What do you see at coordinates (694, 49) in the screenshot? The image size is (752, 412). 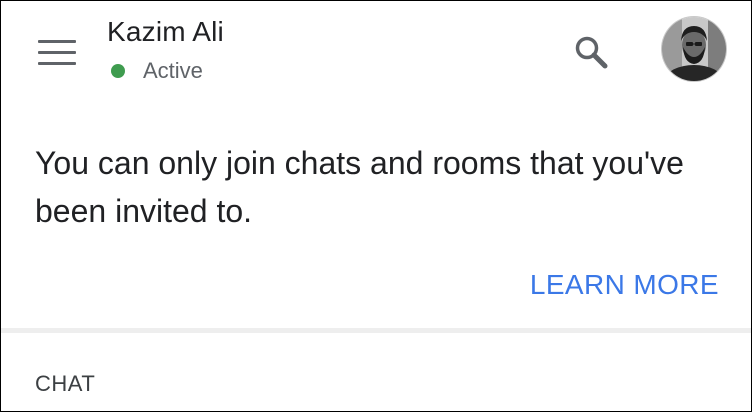 I see `avatar` at bounding box center [694, 49].